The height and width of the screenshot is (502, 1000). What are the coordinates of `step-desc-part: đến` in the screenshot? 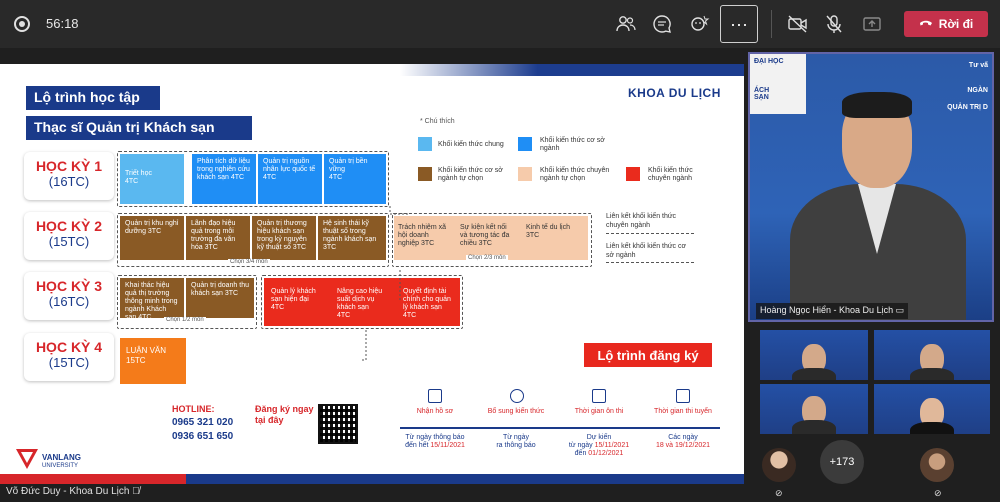 It's located at (581, 453).